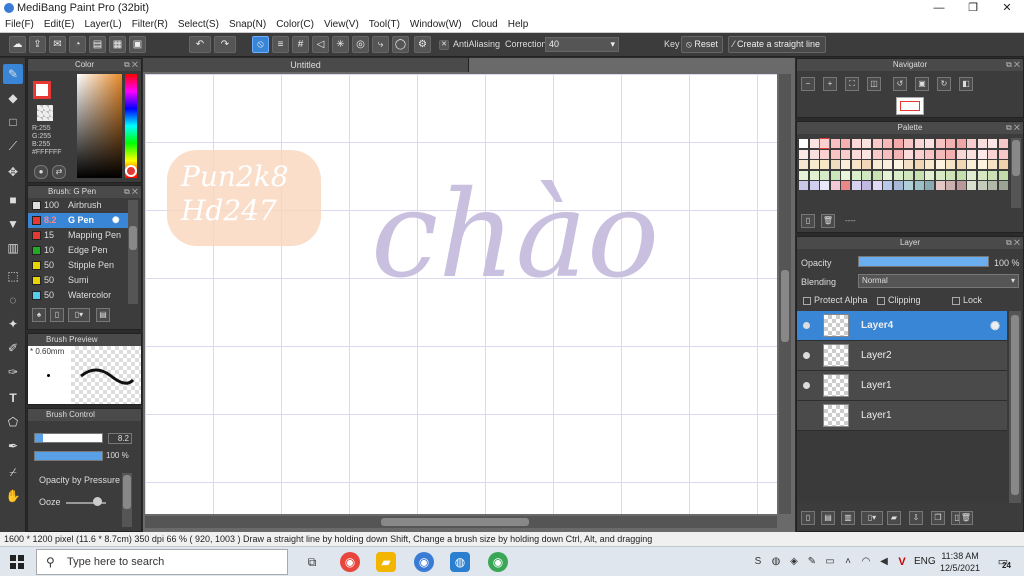 The width and height of the screenshot is (1024, 576). What do you see at coordinates (866, 562) in the screenshot?
I see `wifi-icon: ◠` at bounding box center [866, 562].